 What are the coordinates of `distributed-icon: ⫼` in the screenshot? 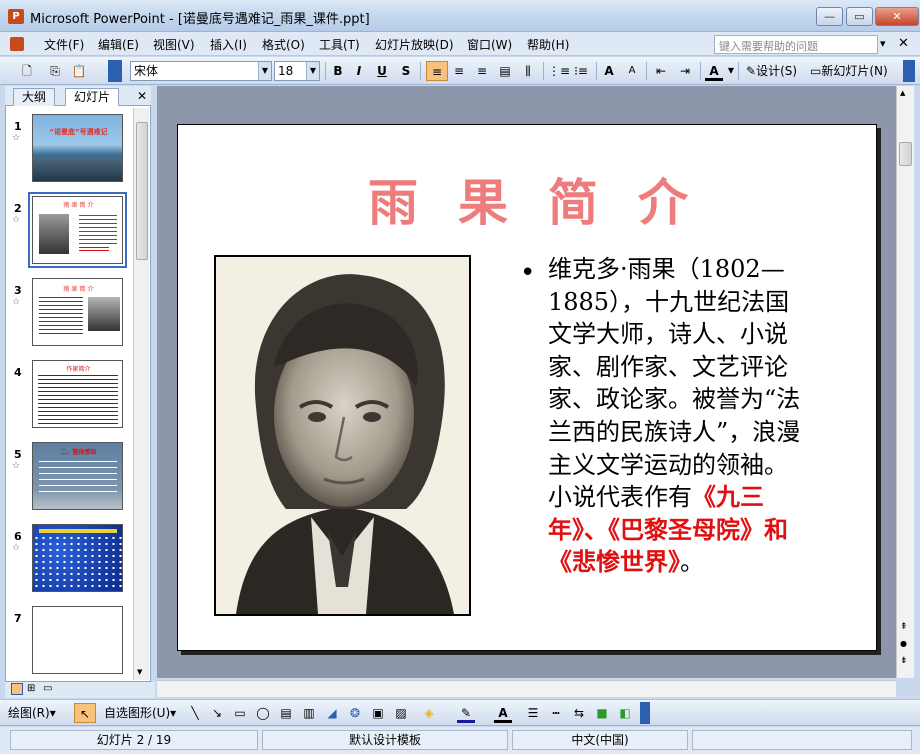 It's located at (528, 71).